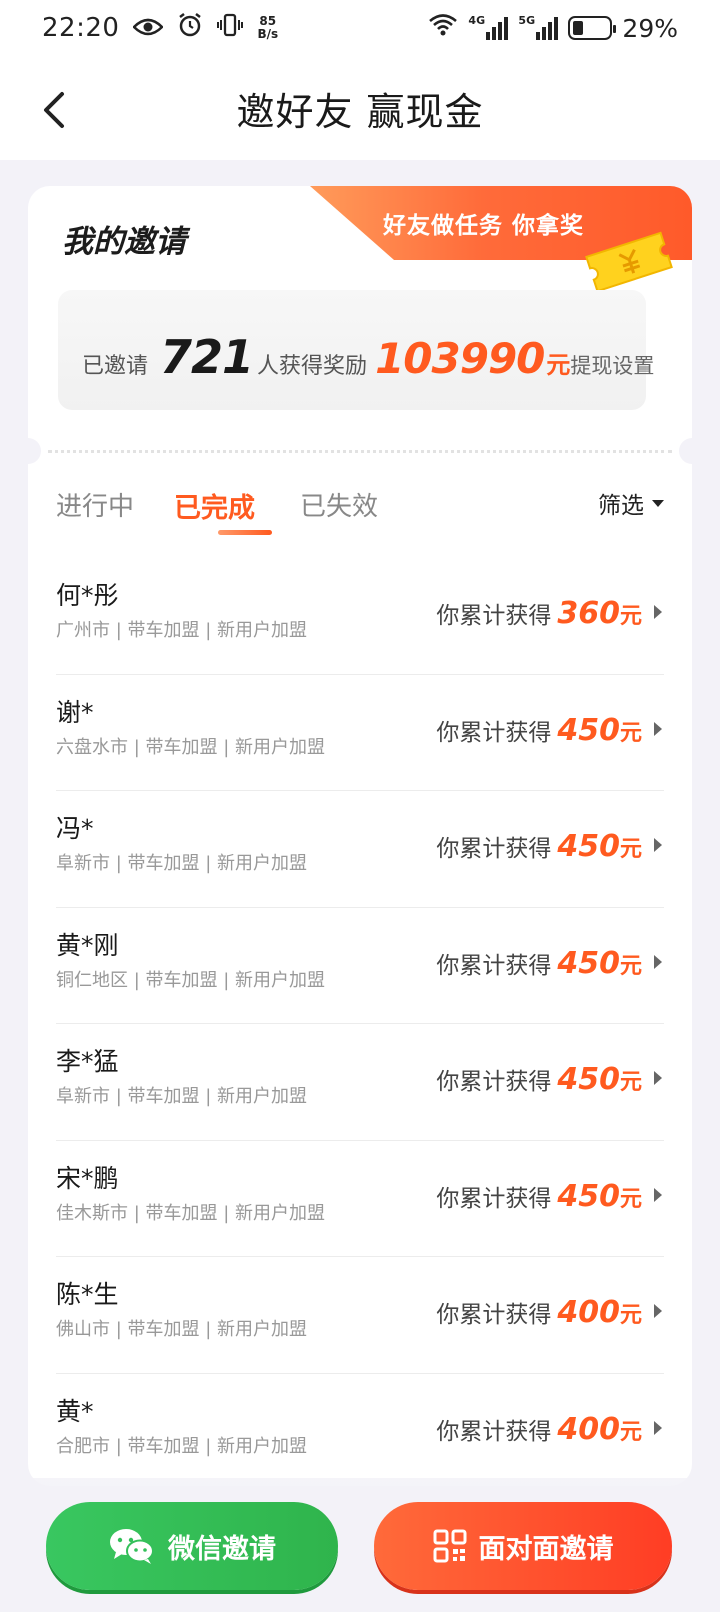  I want to click on list-item: 黄*刚铜仁地区 | 带车加盟 | 新用户加盟 你累计获得 450 元, so click(360, 966).